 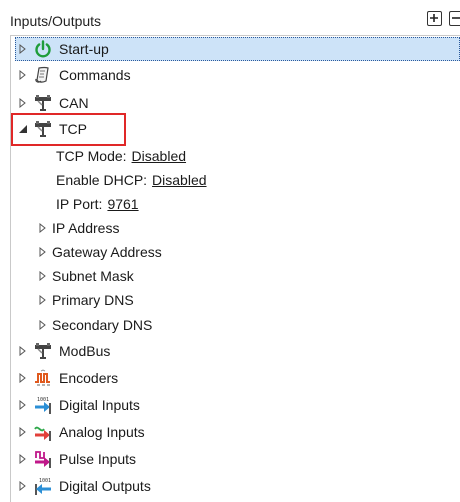 I want to click on plus-box-icon, so click(x=434, y=18).